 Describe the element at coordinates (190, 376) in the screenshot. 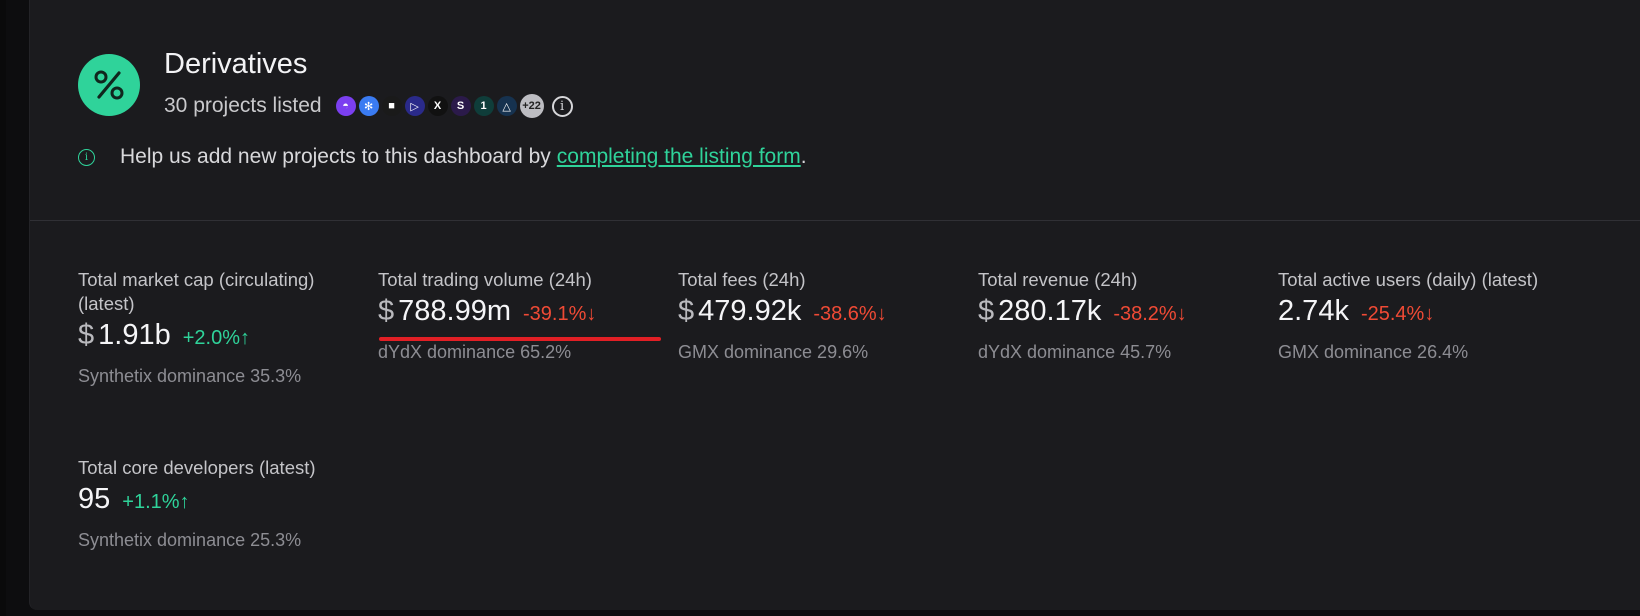

I see `dominance-text: Synthetix dominance 35.3%` at that location.